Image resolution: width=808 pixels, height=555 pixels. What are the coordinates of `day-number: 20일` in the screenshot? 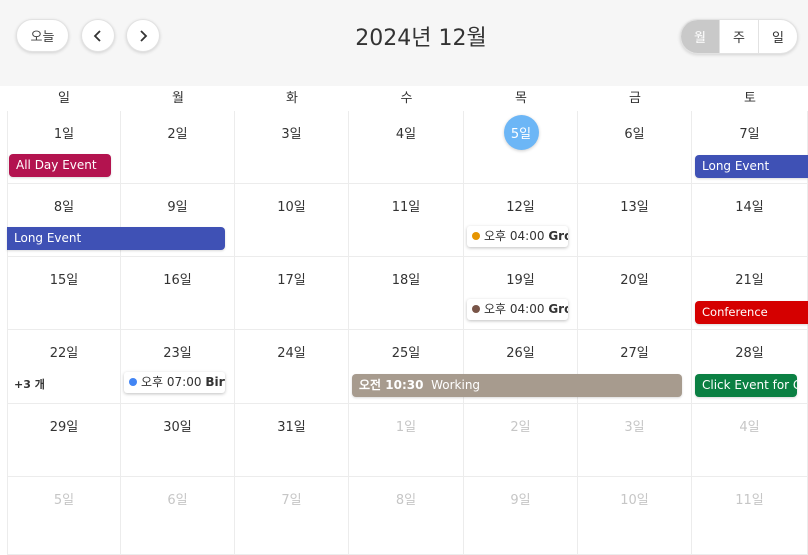 It's located at (634, 280).